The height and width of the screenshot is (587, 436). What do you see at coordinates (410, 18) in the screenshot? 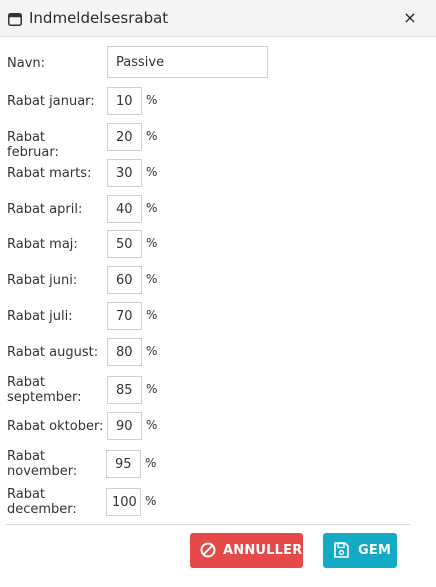
I see `close-icon: ×` at bounding box center [410, 18].